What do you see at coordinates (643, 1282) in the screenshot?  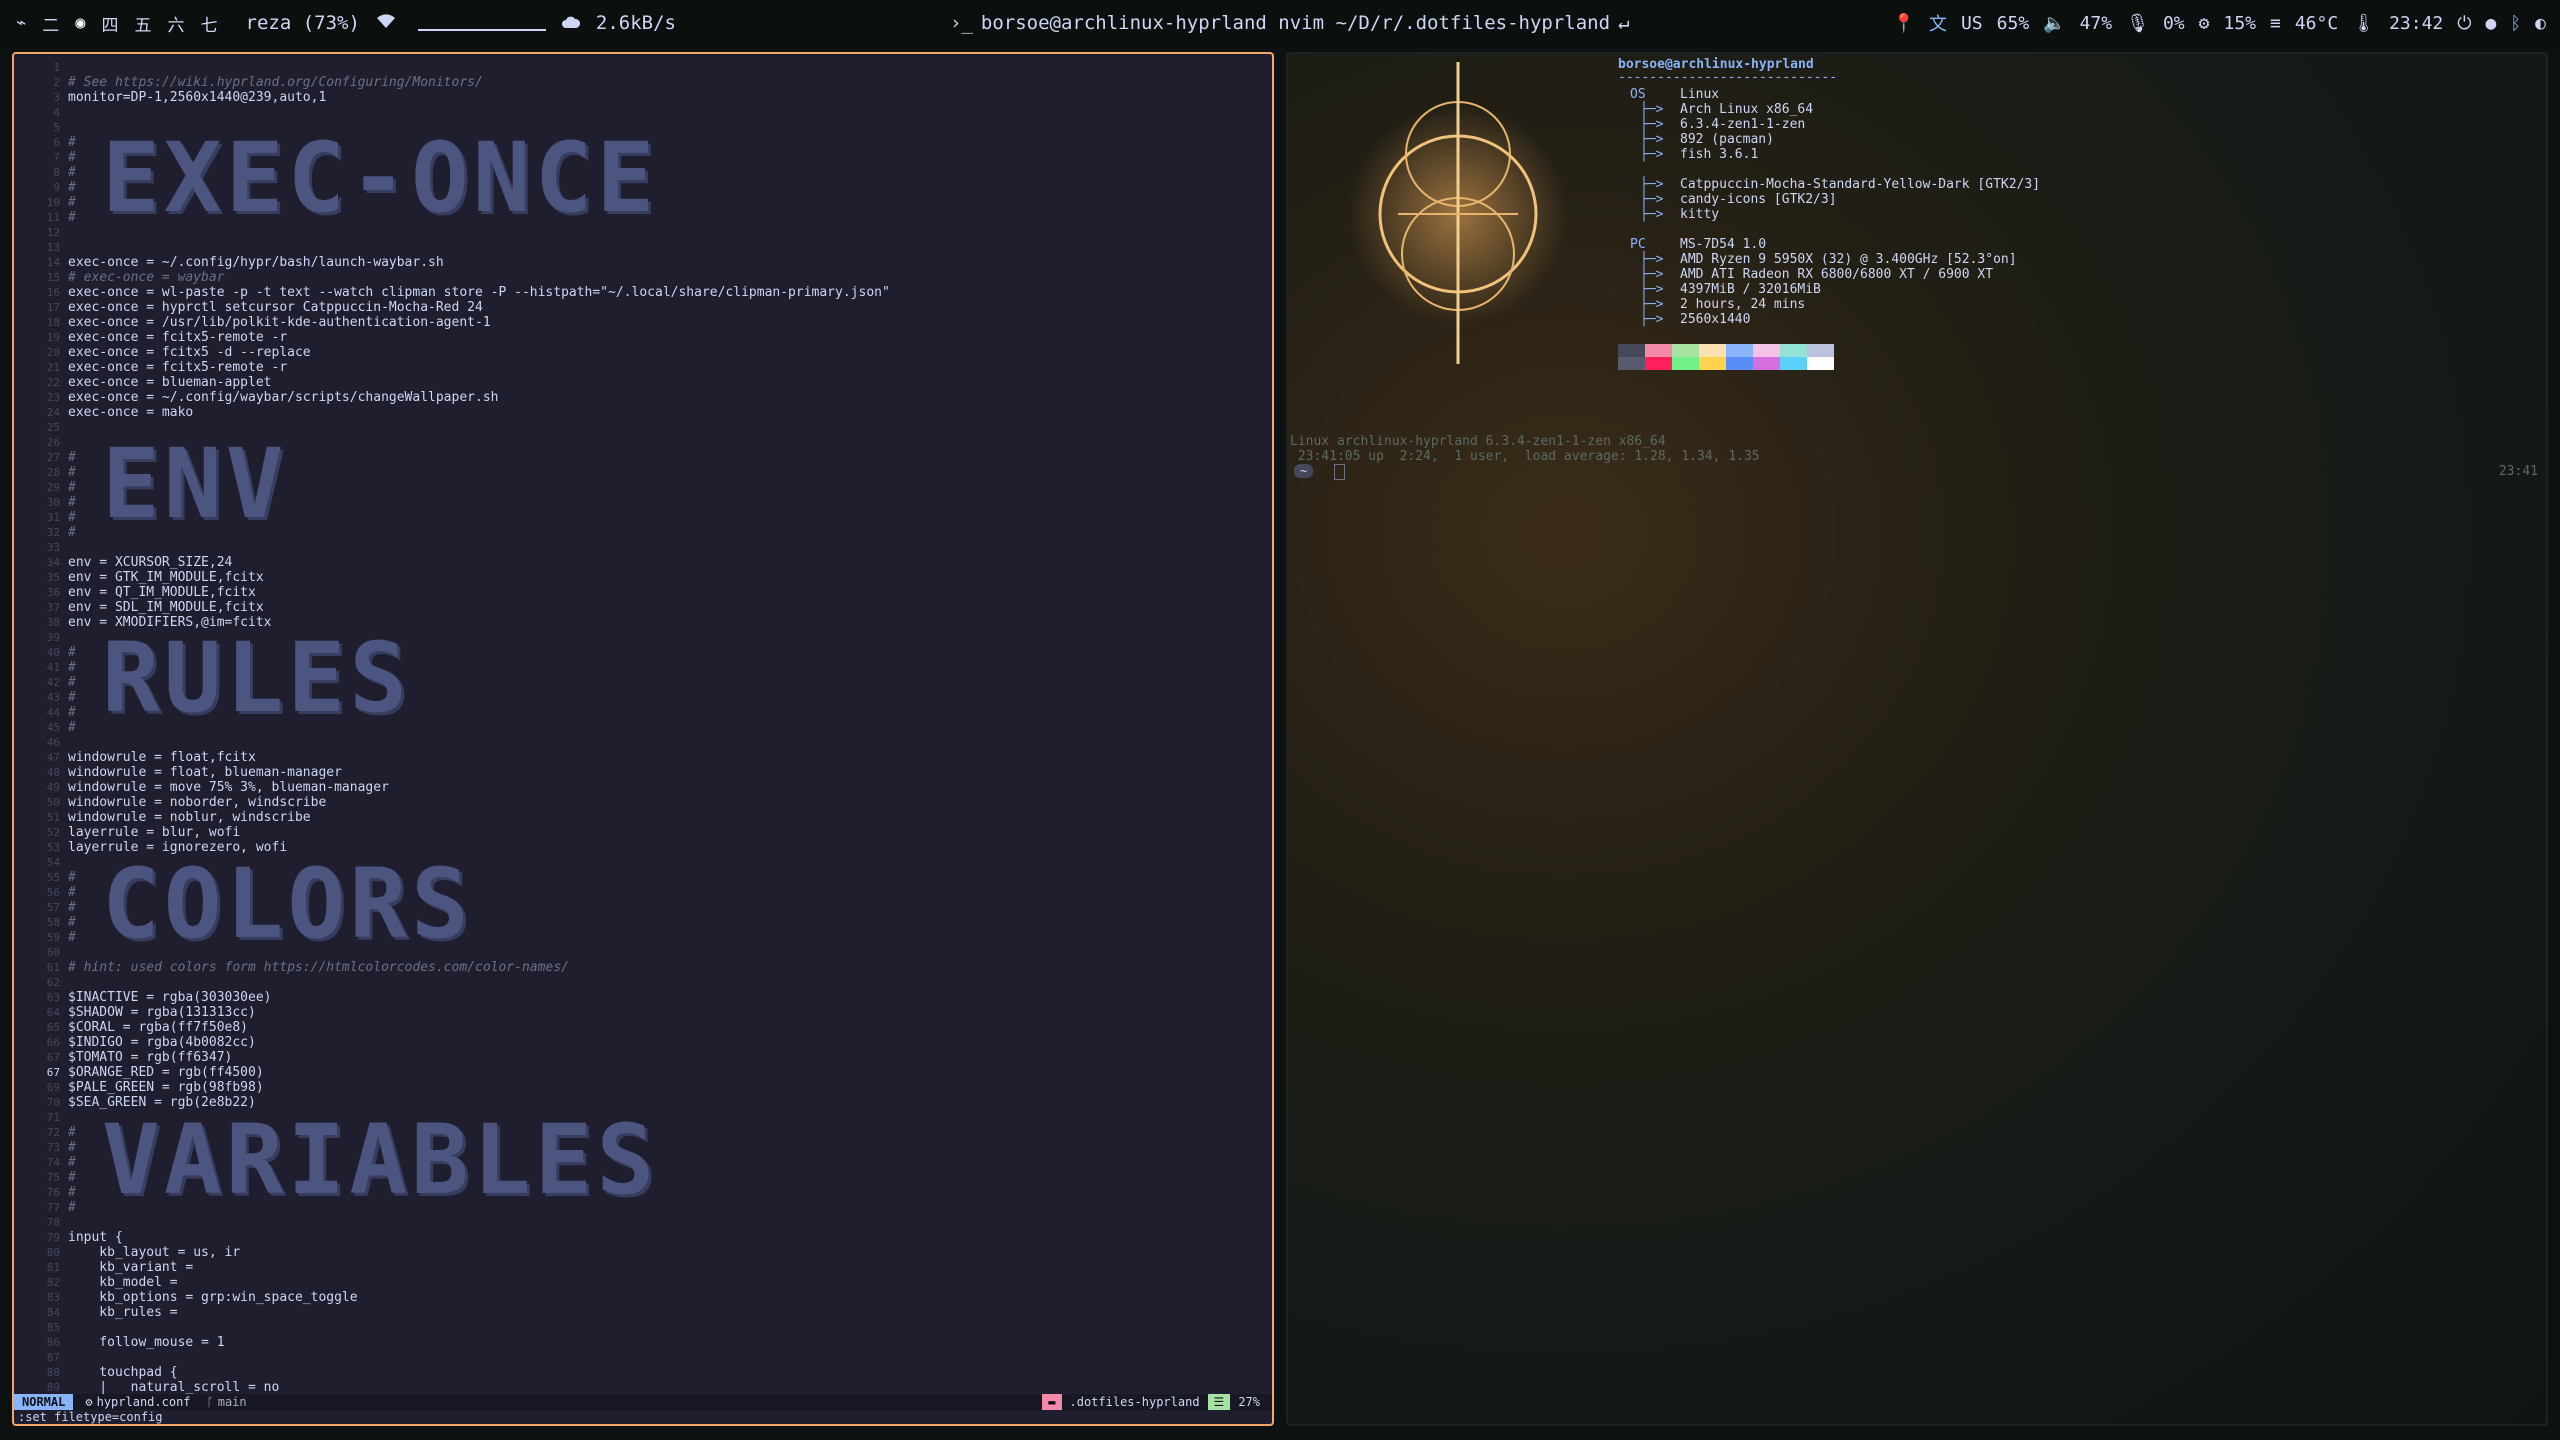 I see `code-line: 82 kb_model =` at bounding box center [643, 1282].